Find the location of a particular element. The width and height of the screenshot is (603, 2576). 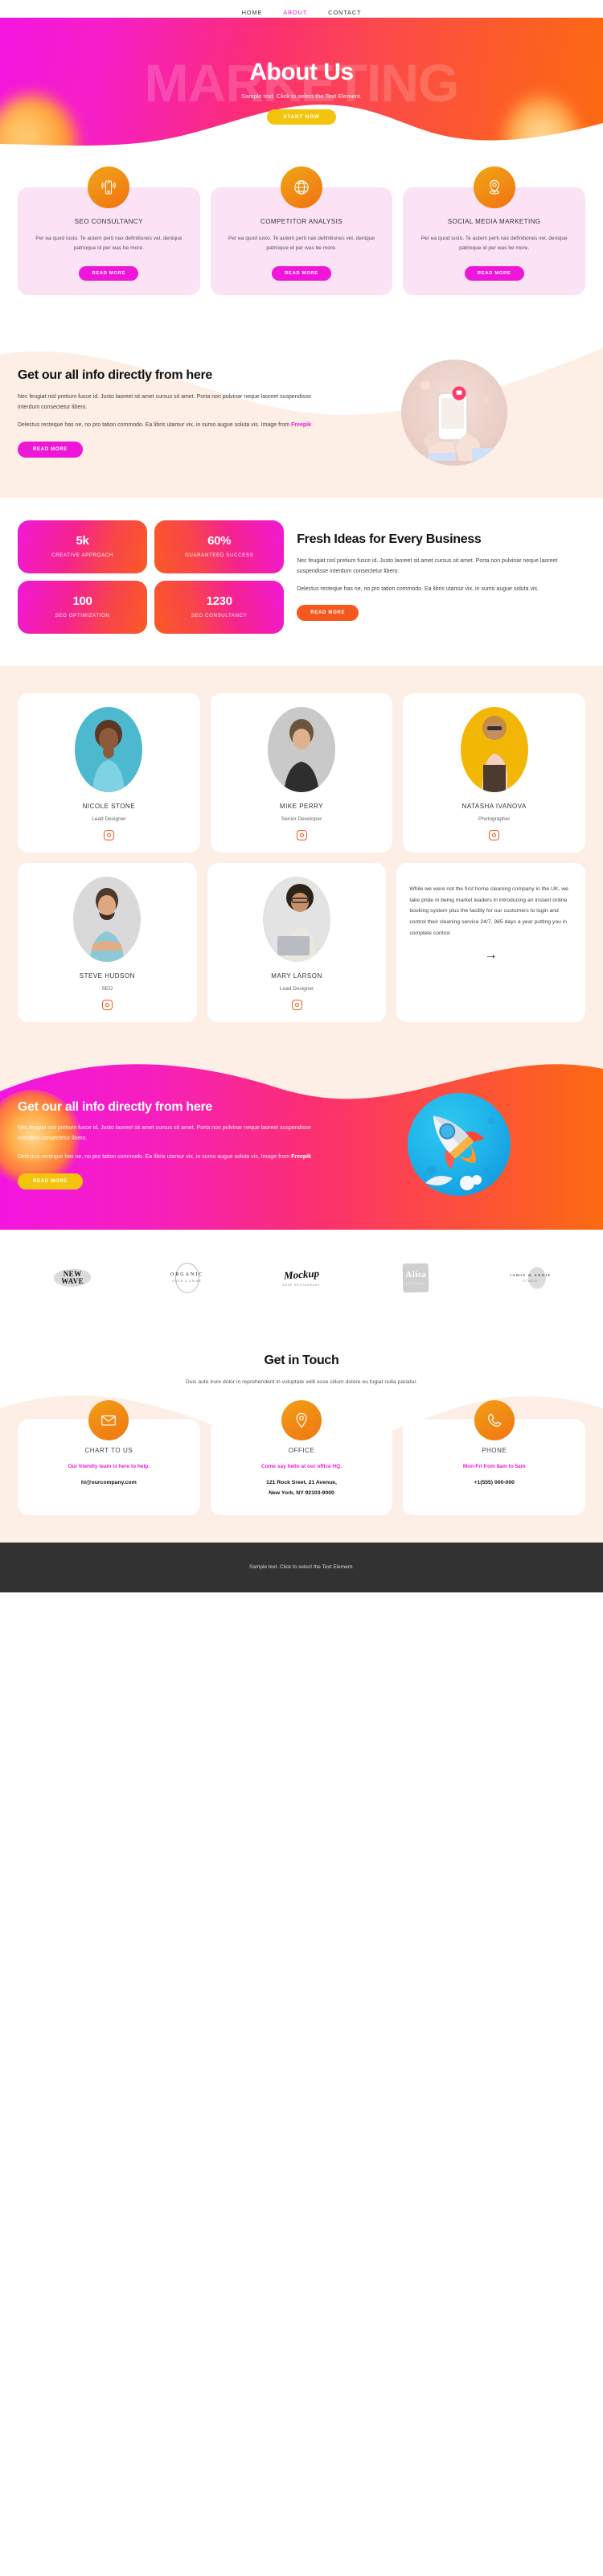

partner-logo: Mockup BAKE RESTAURANT is located at coordinates (301, 1278).